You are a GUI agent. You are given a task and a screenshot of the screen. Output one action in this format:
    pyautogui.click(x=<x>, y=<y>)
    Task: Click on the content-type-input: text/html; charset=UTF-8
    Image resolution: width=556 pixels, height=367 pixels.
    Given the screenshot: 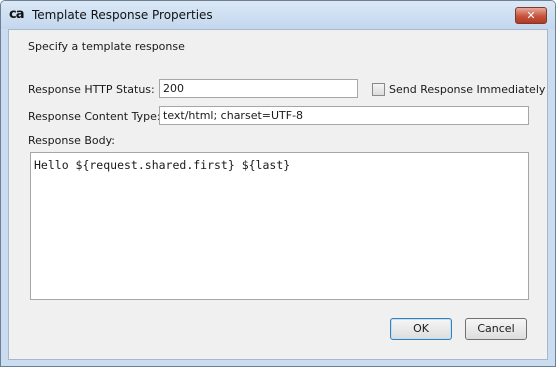 What is the action you would take?
    pyautogui.click(x=344, y=115)
    